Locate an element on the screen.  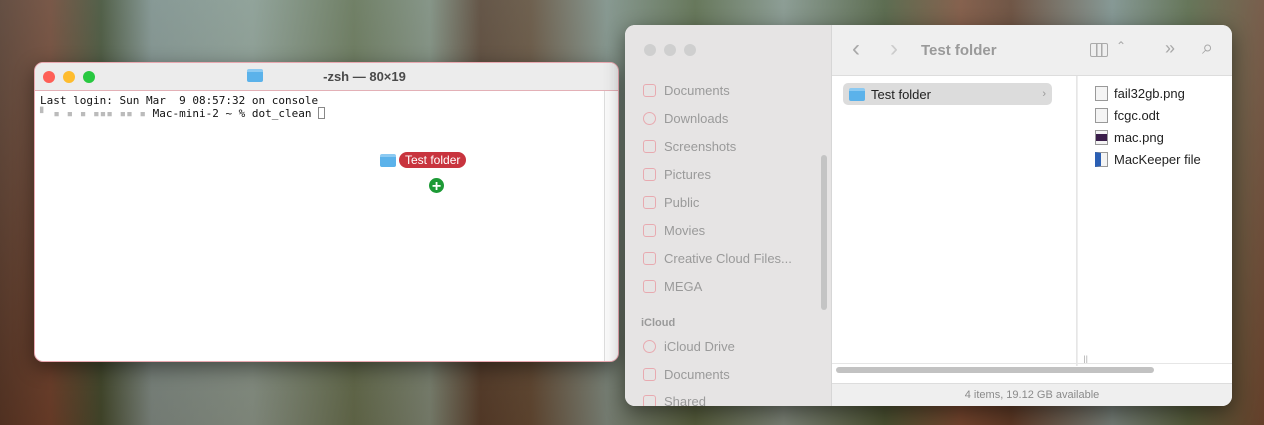
sidebar-item-movies: Movies is located at coordinates (674, 230).